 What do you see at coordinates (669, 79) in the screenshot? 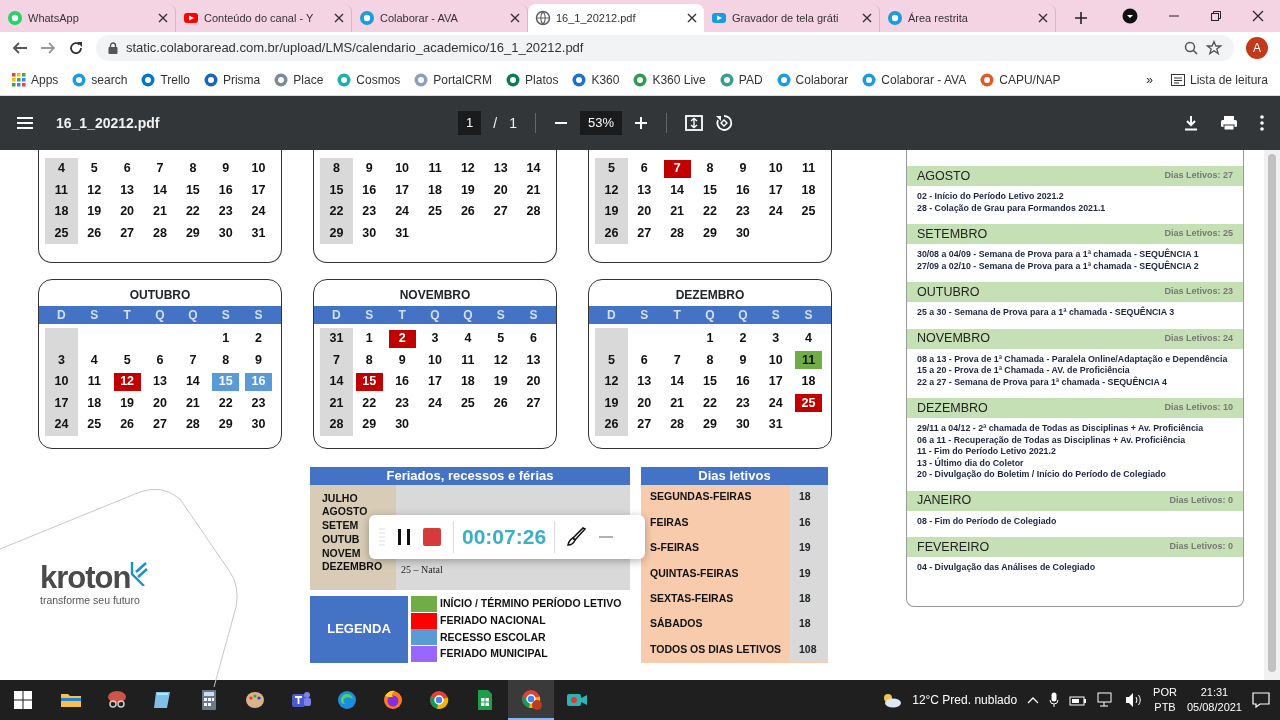
I see `bookmark-link: K360 Live` at bounding box center [669, 79].